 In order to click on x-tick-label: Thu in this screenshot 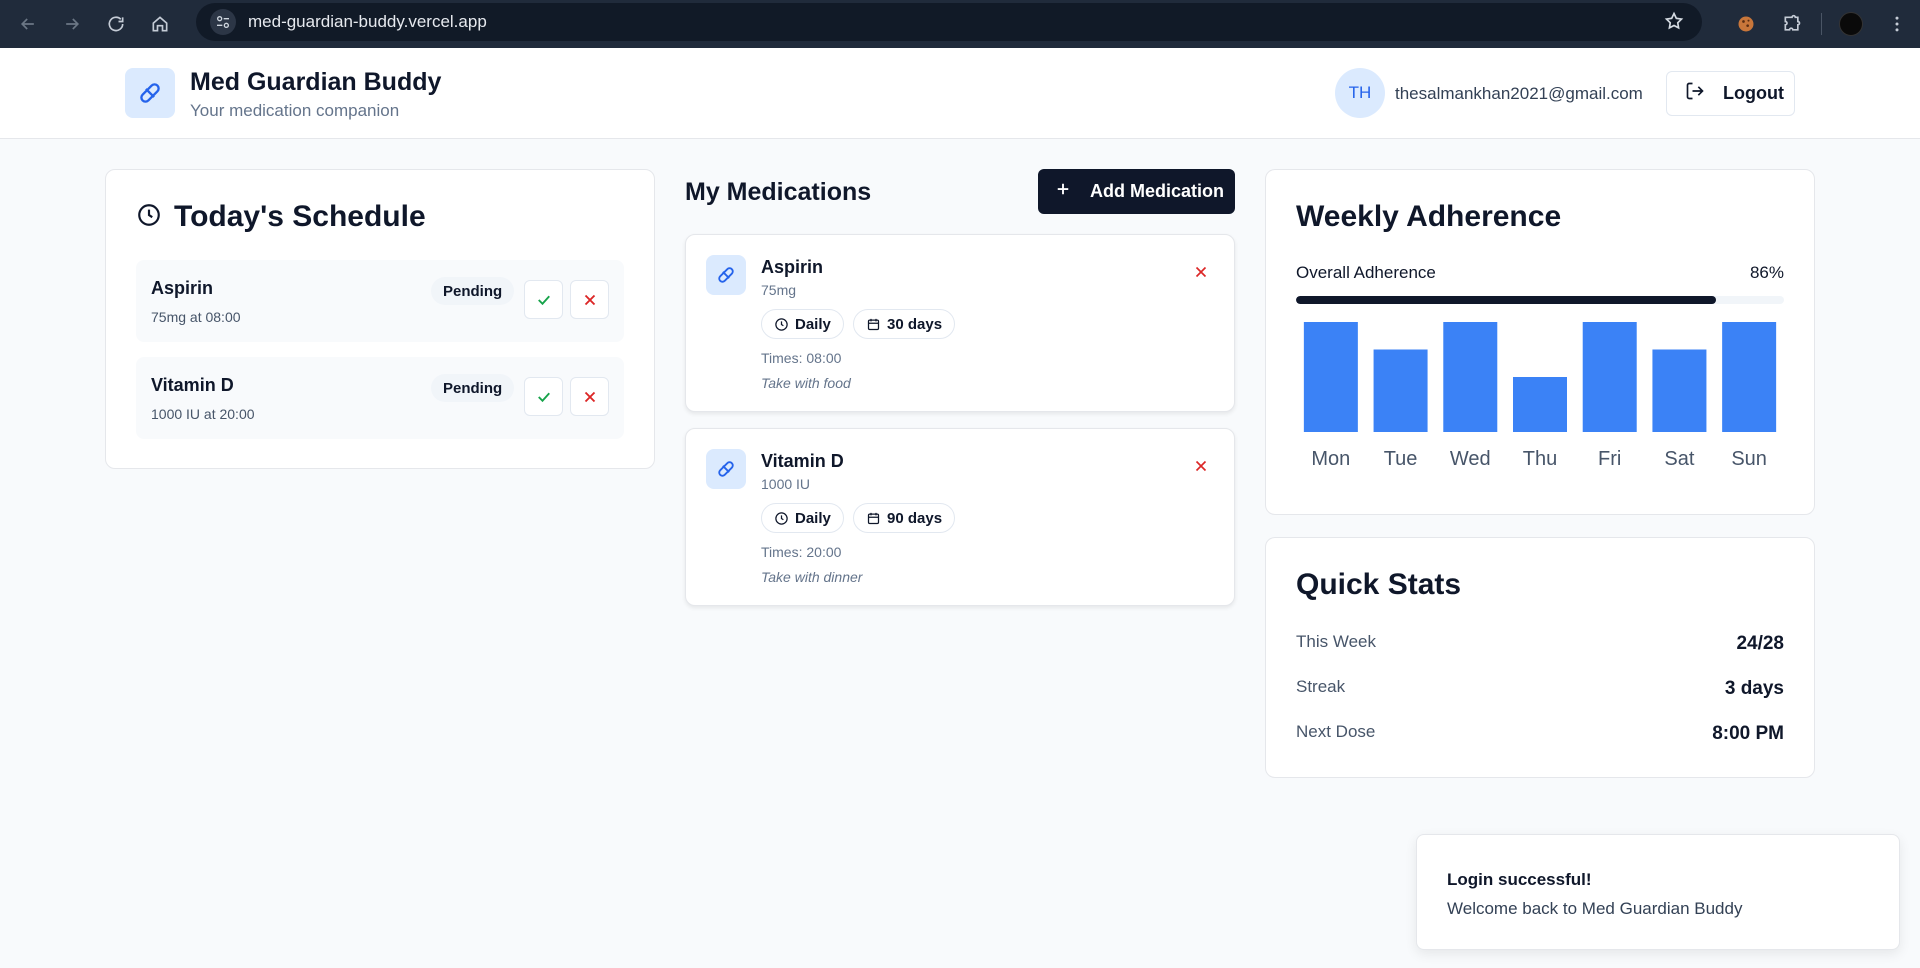, I will do `click(1540, 459)`.